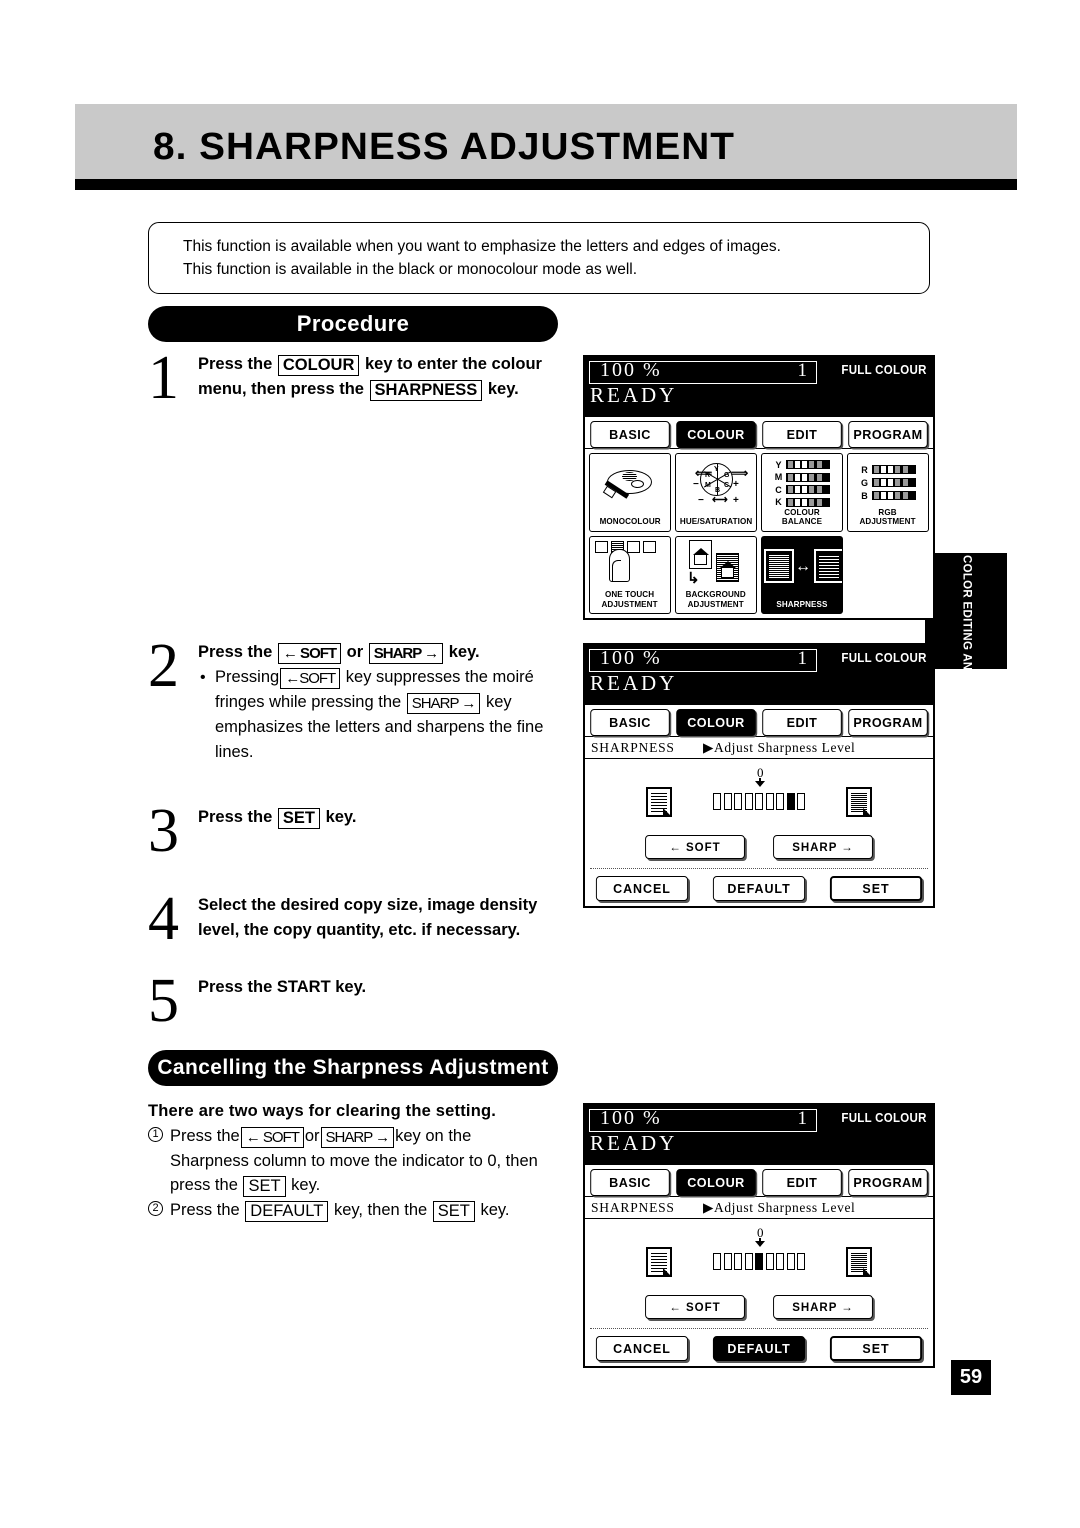 This screenshot has height=1528, width=1080. Describe the element at coordinates (759, 888) in the screenshot. I see `default-button-2: DEFAULT` at that location.